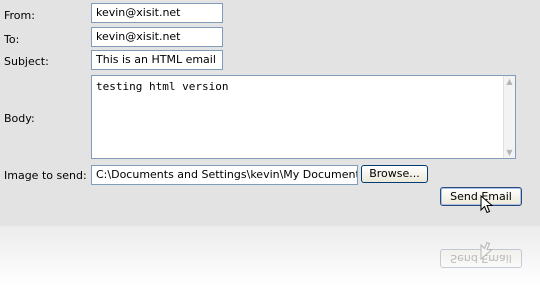 The height and width of the screenshot is (298, 540). I want to click on body-text: testing html version, so click(162, 86).